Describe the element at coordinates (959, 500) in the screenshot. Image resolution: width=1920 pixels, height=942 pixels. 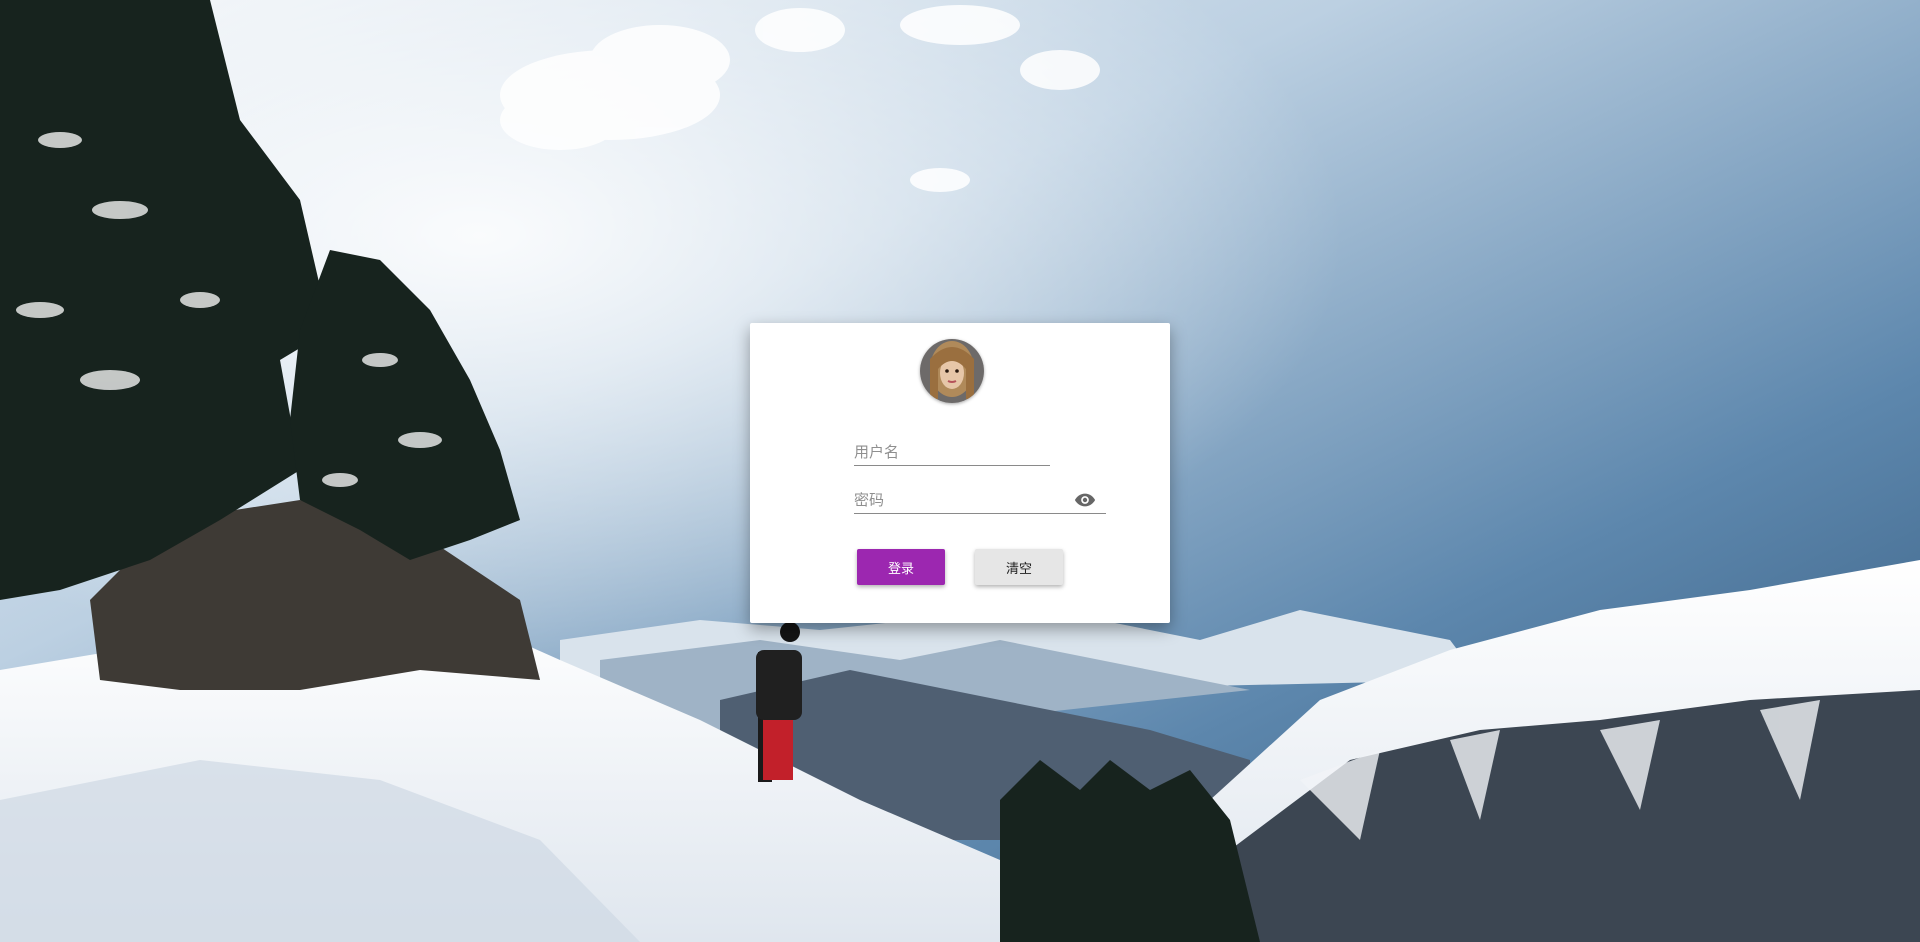
I see `password-input` at that location.